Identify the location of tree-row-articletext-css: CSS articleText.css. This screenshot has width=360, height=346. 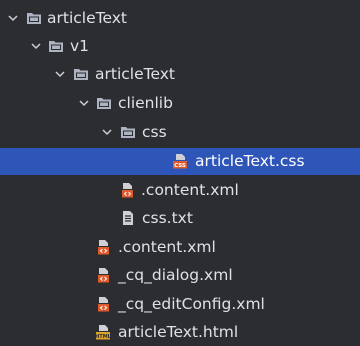
(180, 161).